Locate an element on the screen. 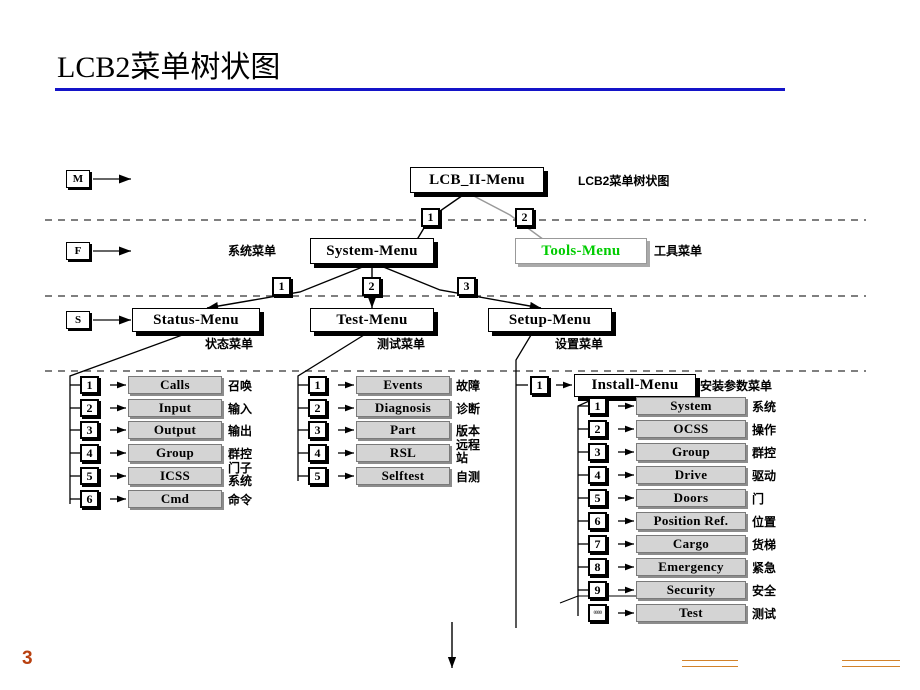 The width and height of the screenshot is (920, 690). page-number: 3 is located at coordinates (27, 658).